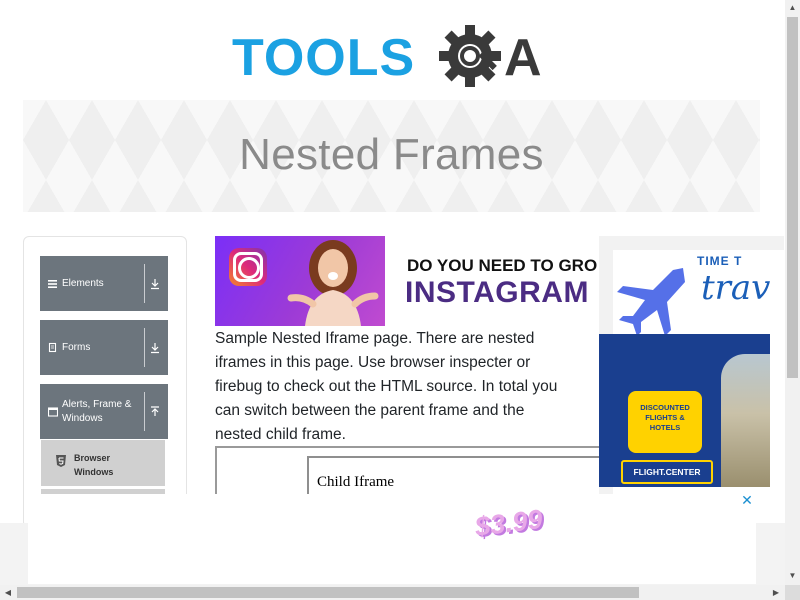 The height and width of the screenshot is (600, 800). What do you see at coordinates (328, 592) in the screenshot?
I see `horizontal-scrollbar-thumb` at bounding box center [328, 592].